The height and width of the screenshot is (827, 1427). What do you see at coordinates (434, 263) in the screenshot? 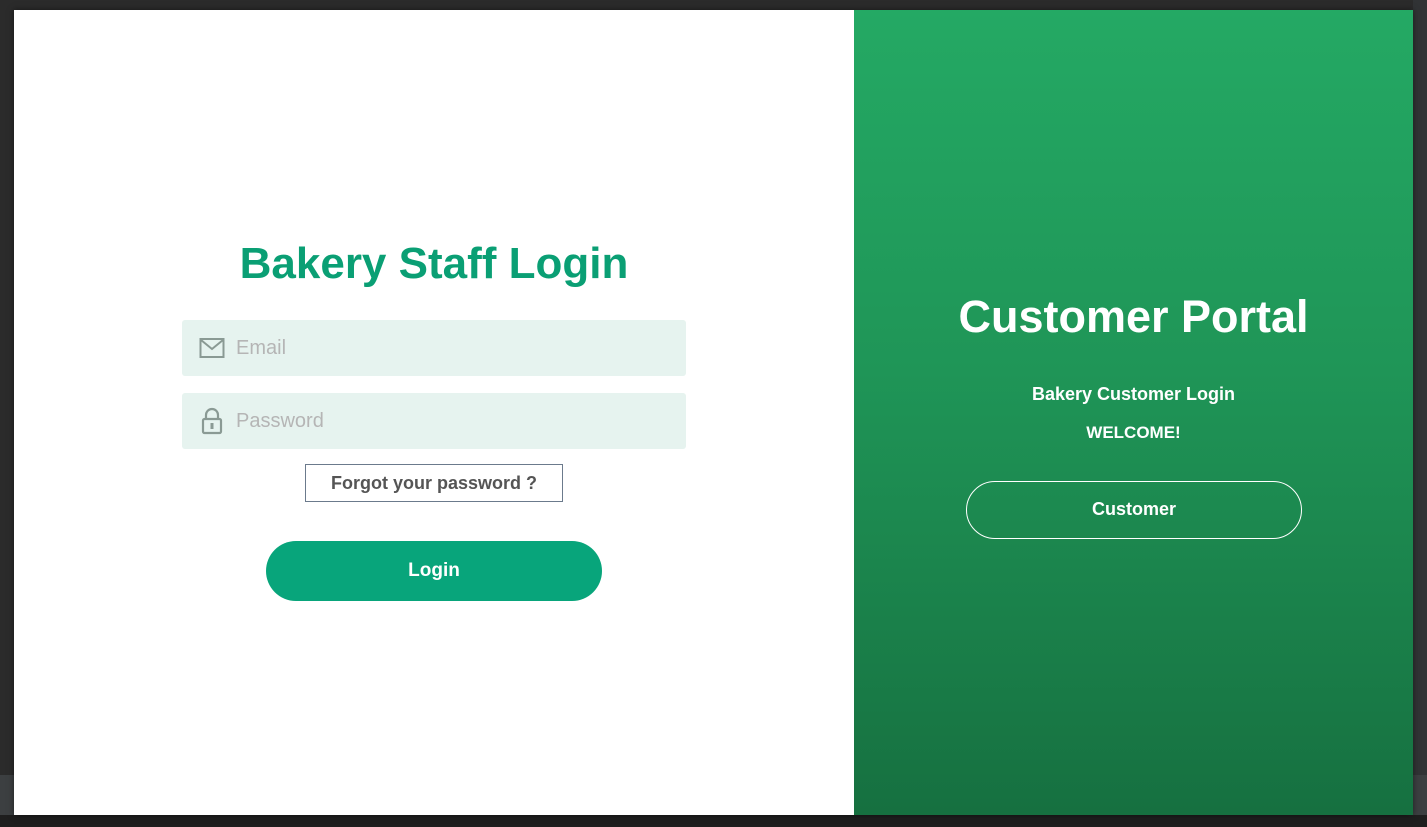
I see `staff-login-title: Bakery Staff Login` at bounding box center [434, 263].